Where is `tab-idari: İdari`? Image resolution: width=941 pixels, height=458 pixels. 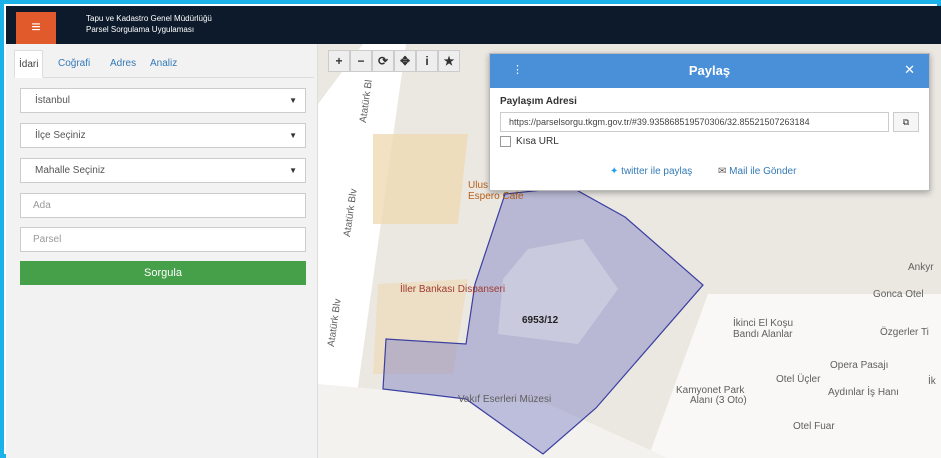
tab-idari: İdari is located at coordinates (29, 64).